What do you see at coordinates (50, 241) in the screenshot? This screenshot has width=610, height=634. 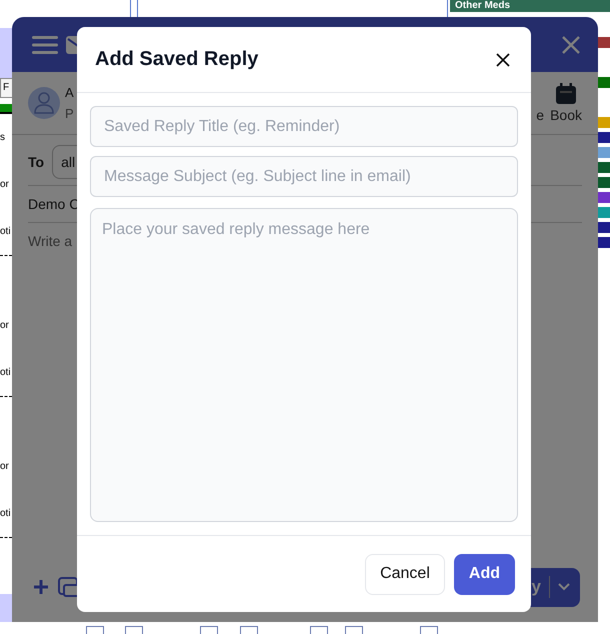 I see `compose-field: Write a` at bounding box center [50, 241].